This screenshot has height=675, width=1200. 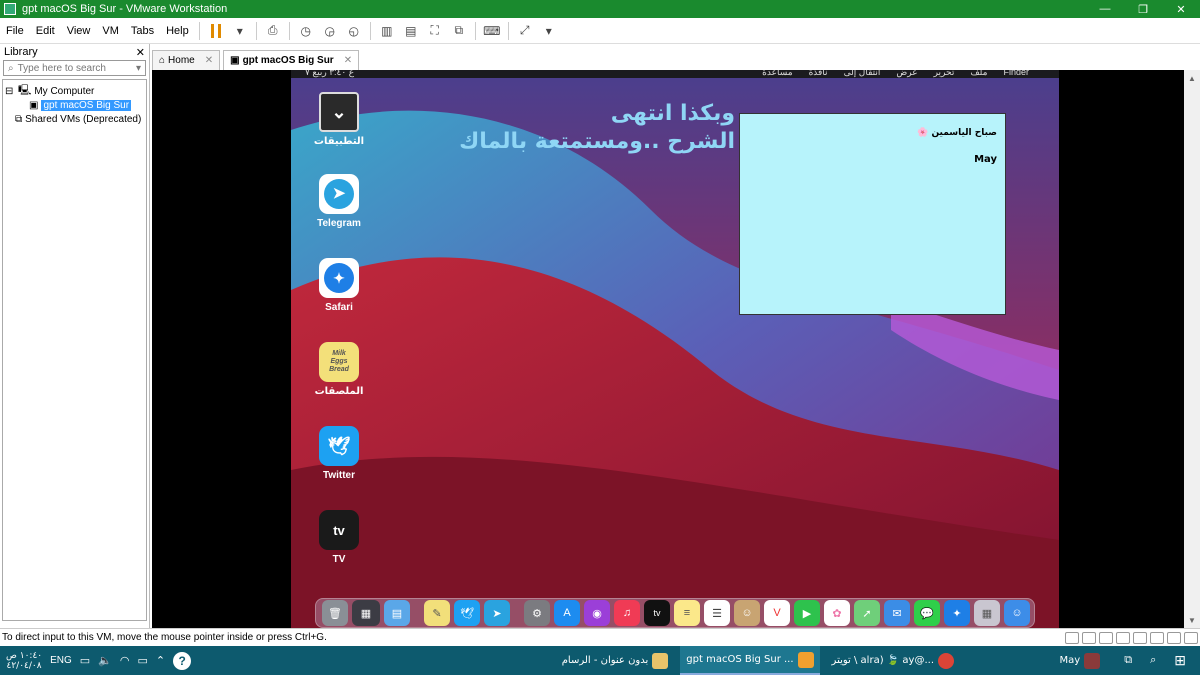 I want to click on menu-vm: VM, so click(x=110, y=31).